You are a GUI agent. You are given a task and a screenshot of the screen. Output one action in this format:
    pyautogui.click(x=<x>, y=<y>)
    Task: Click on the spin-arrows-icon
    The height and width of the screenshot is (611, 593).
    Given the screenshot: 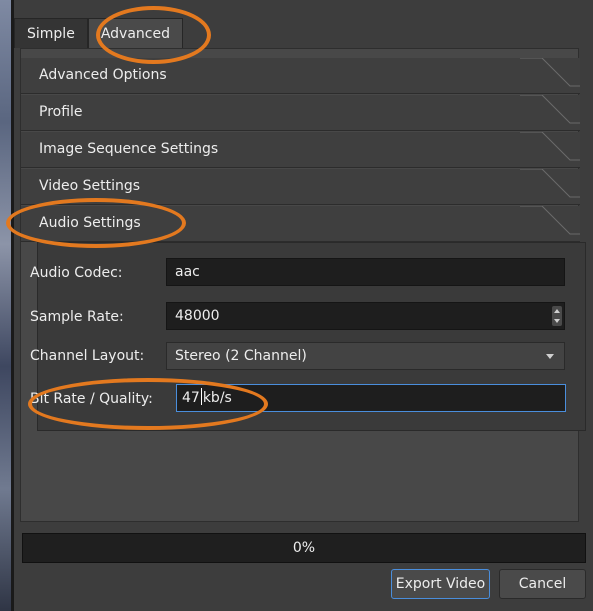 What is the action you would take?
    pyautogui.click(x=557, y=316)
    